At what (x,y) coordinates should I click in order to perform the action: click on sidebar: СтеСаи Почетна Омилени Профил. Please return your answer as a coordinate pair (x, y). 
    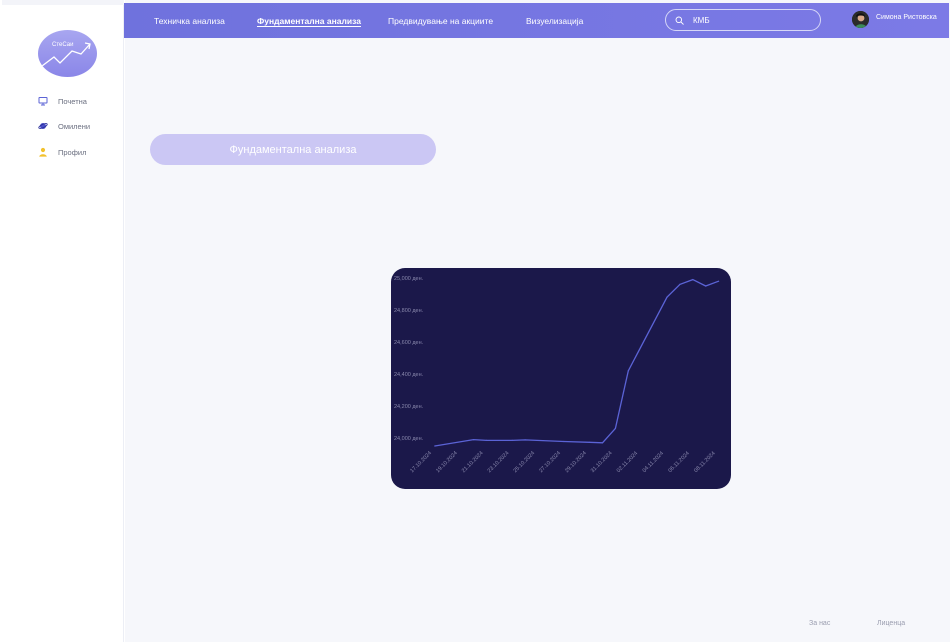
    Looking at the image, I should click on (63, 321).